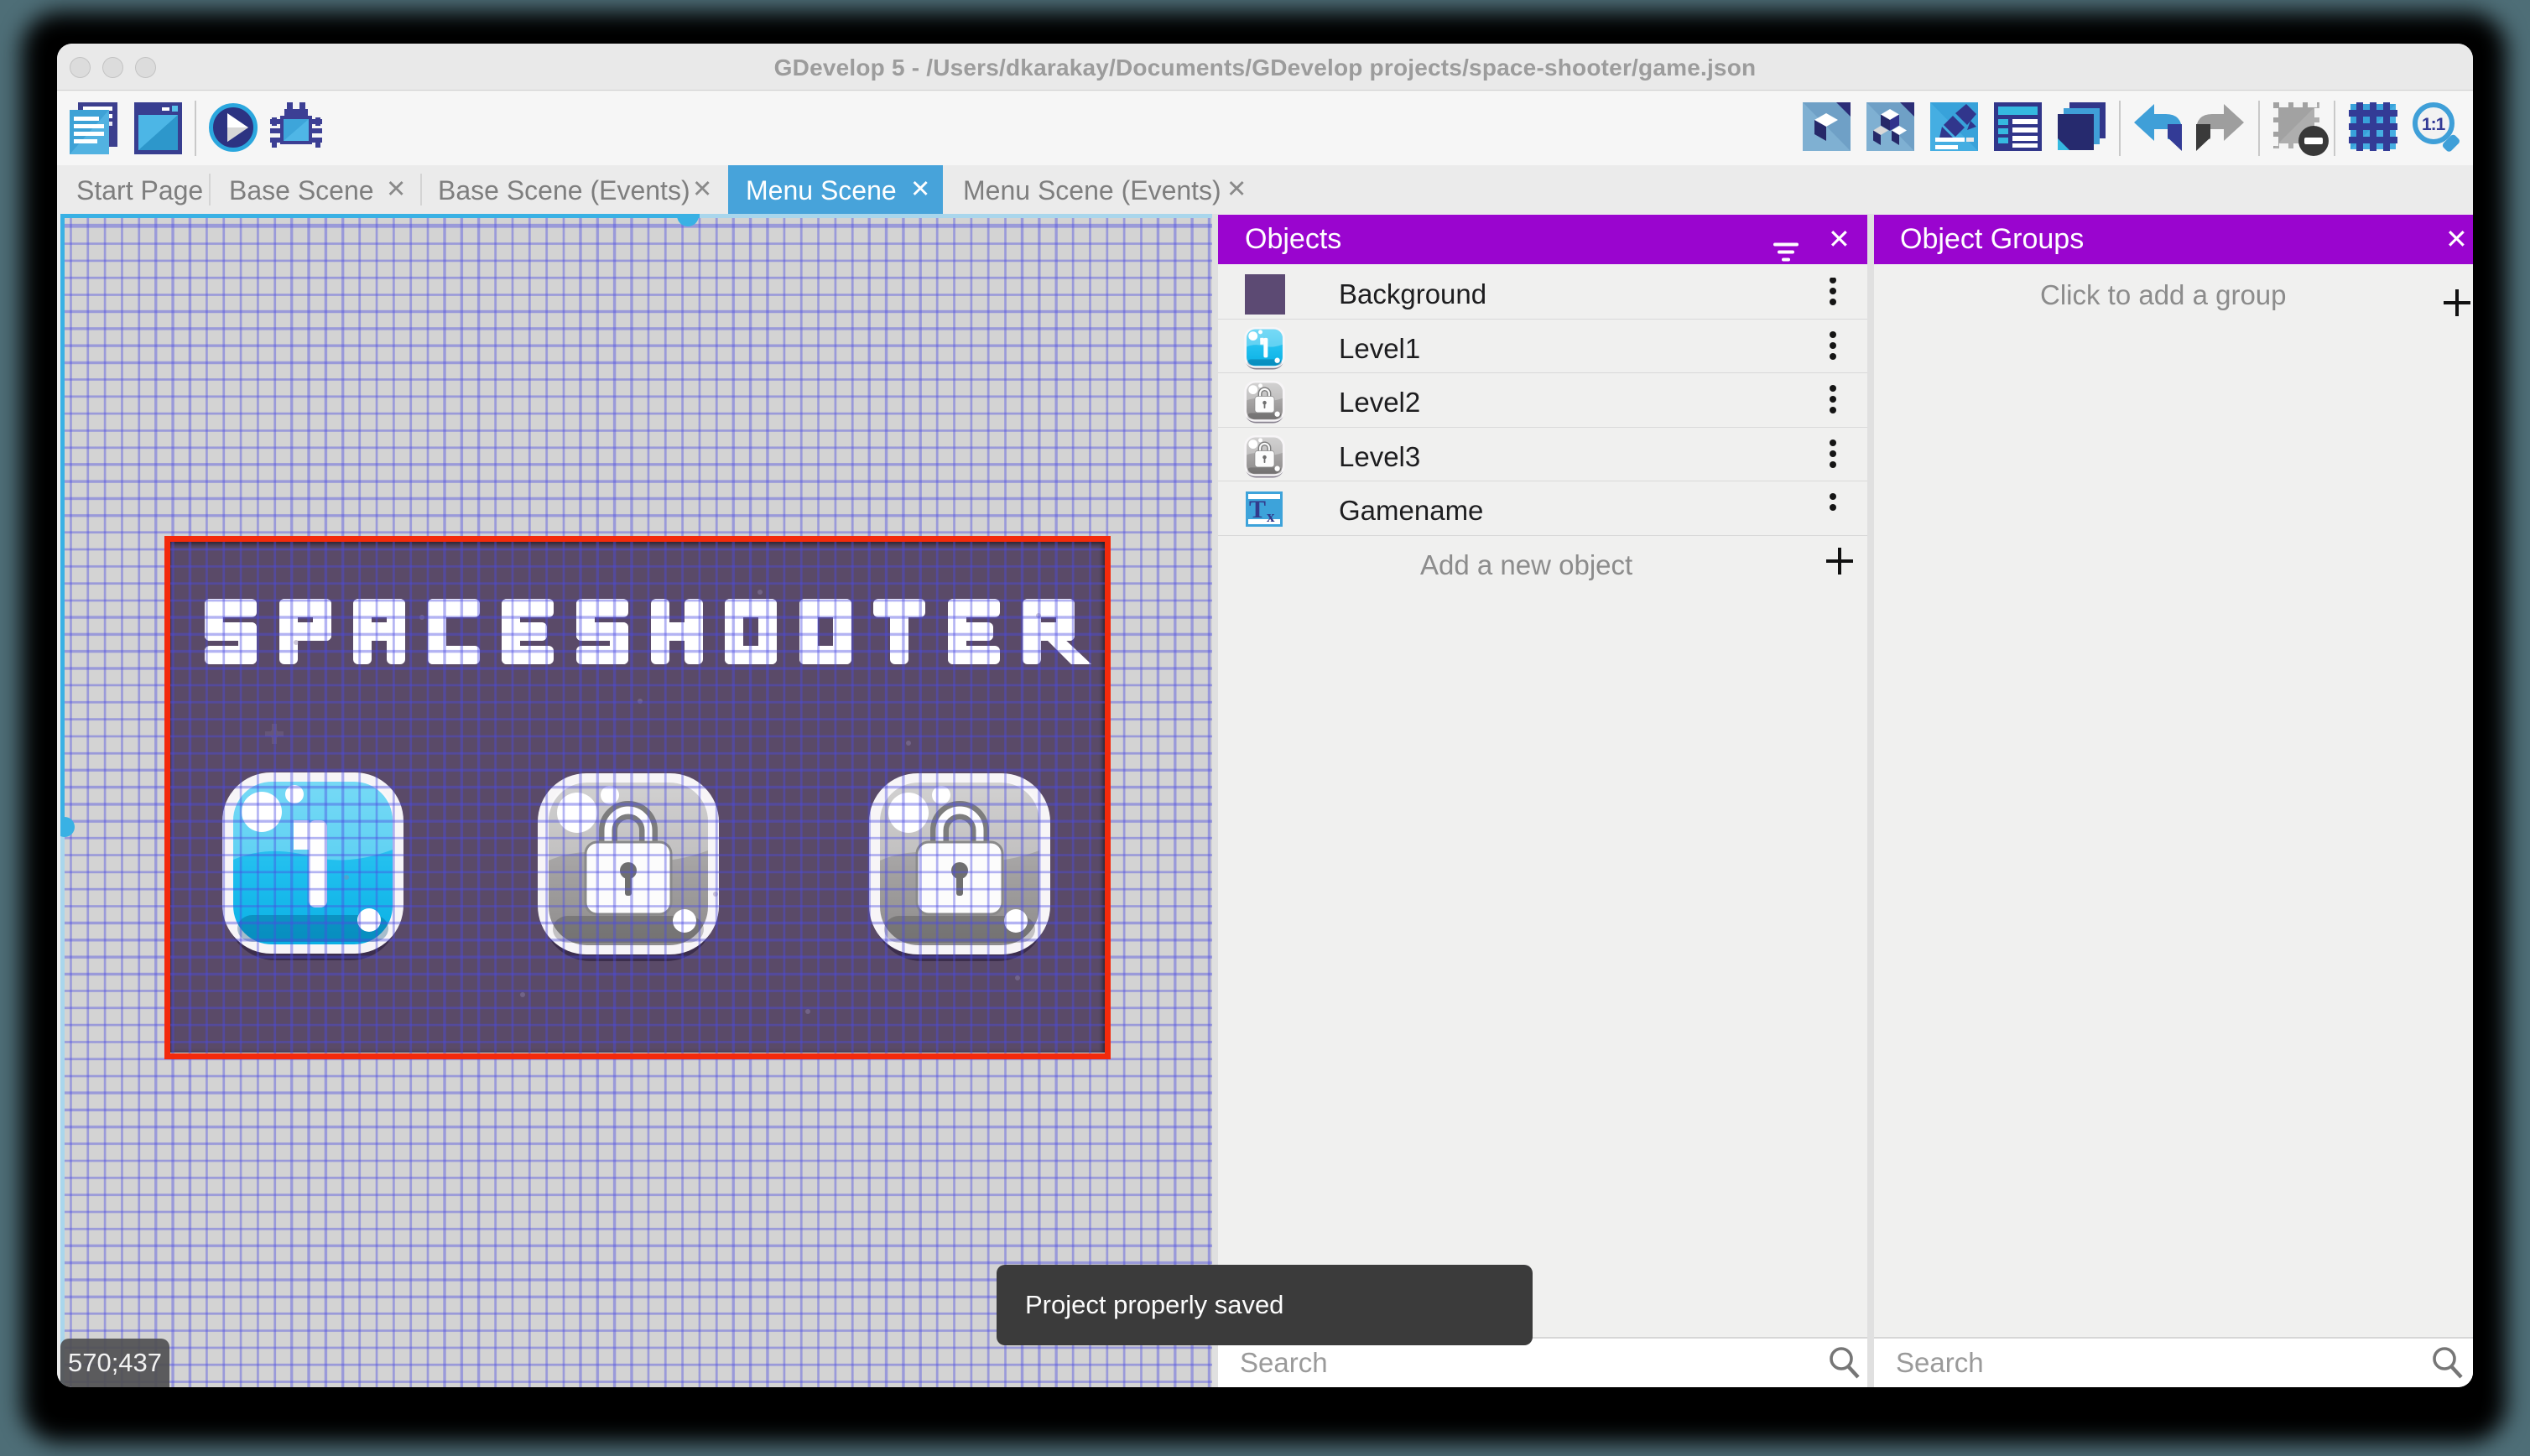  What do you see at coordinates (2434, 124) in the screenshot?
I see `svg-text: 1:1` at bounding box center [2434, 124].